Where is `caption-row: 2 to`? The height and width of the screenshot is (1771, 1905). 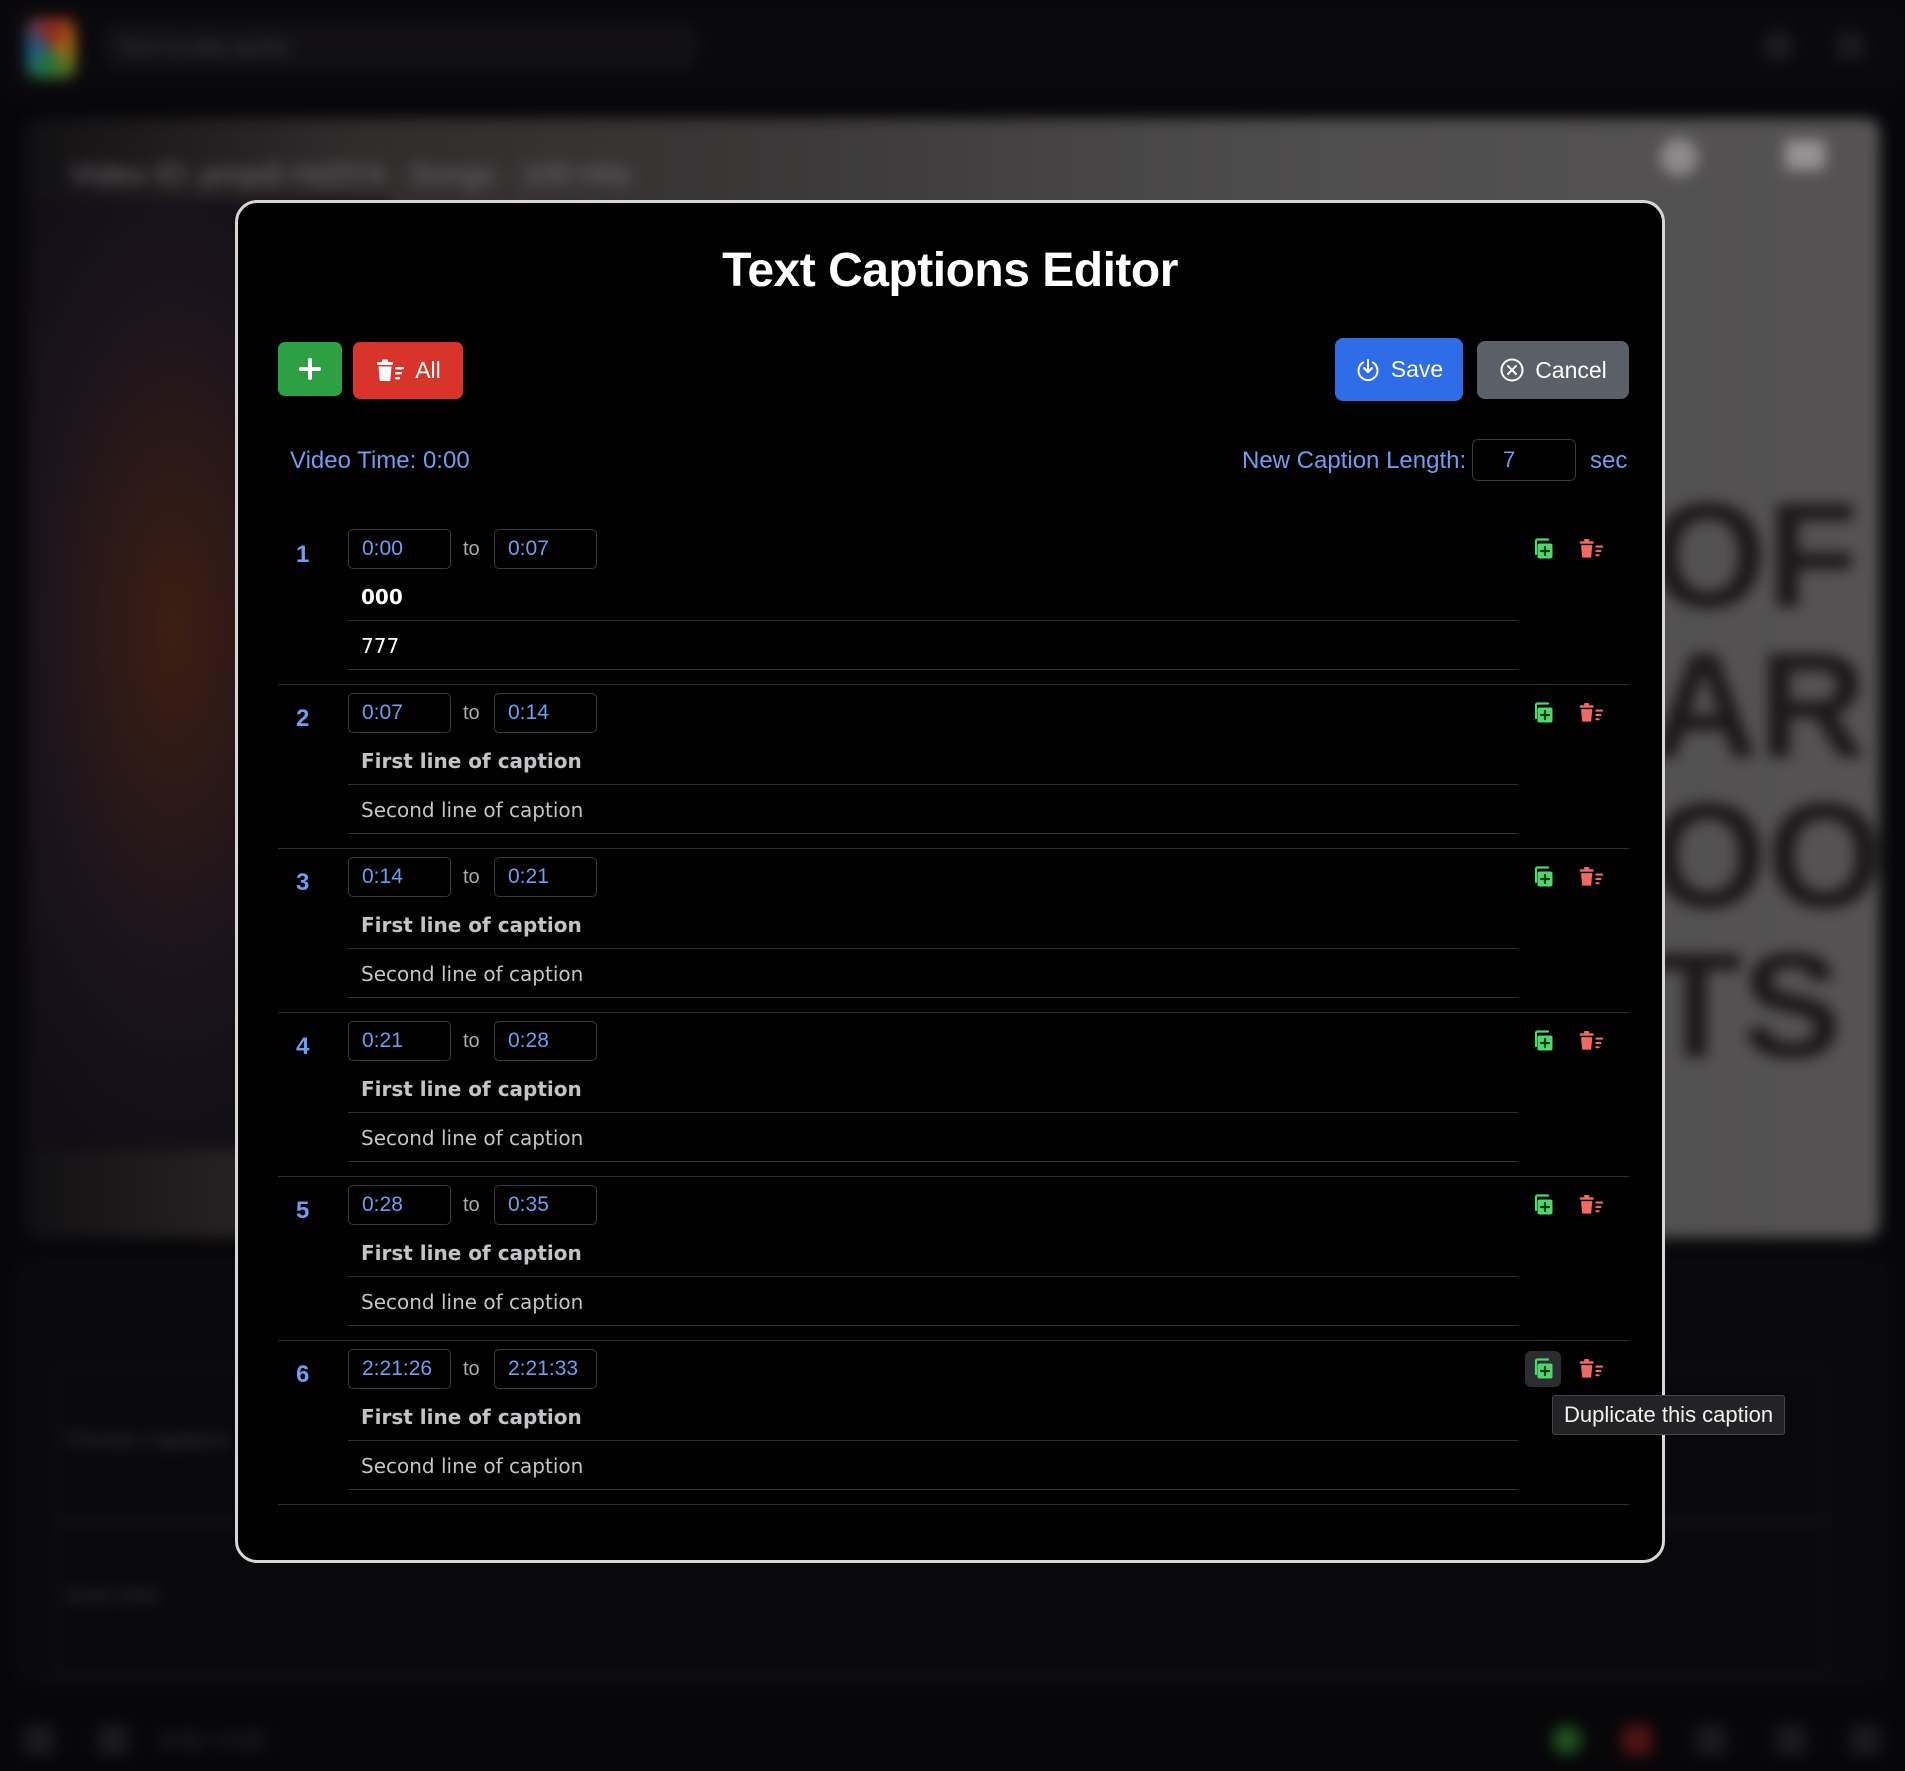 caption-row: 2 to is located at coordinates (953, 767).